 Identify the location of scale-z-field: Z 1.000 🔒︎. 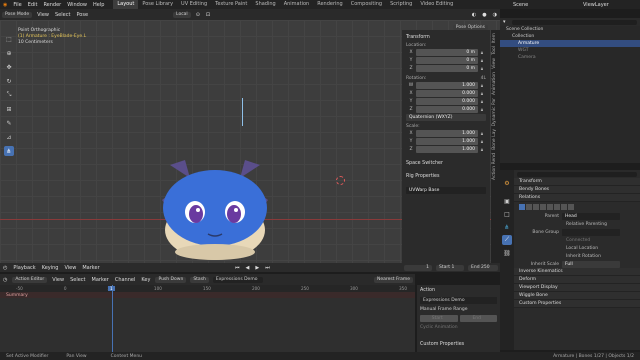
(446, 149).